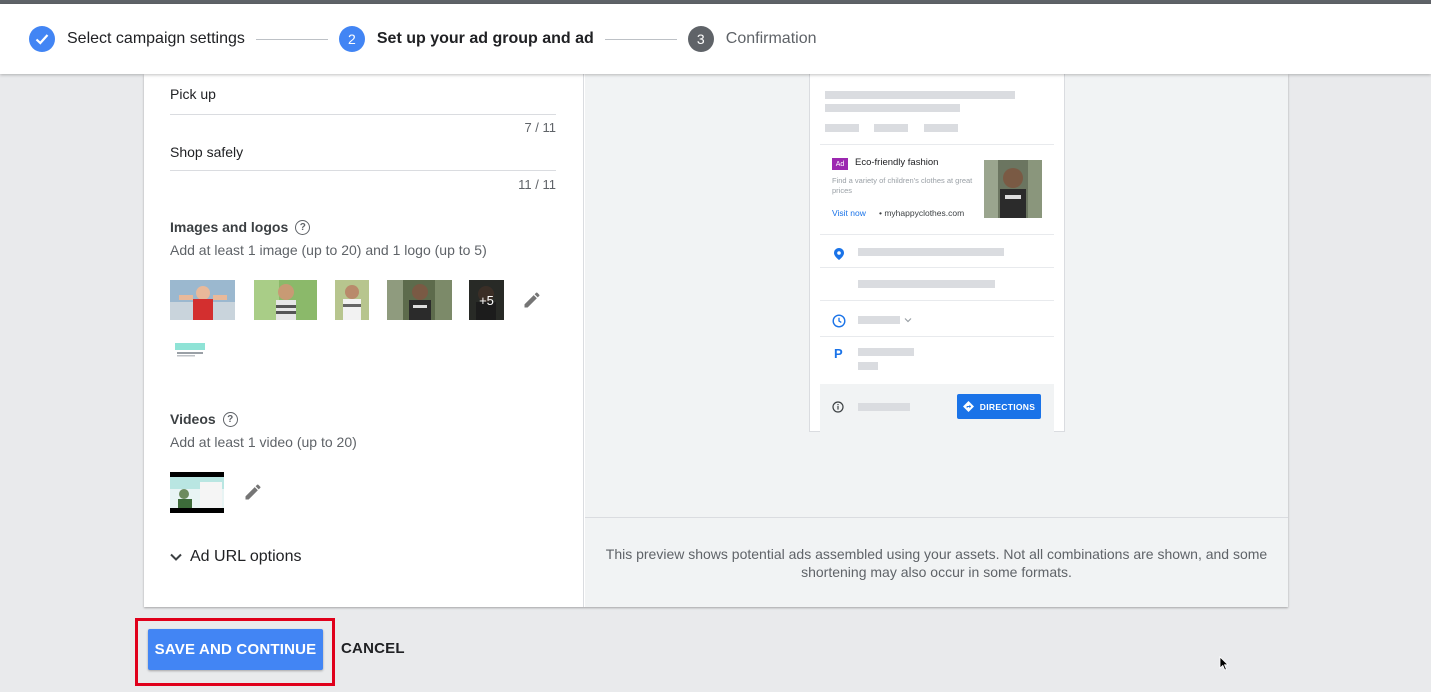 Image resolution: width=1431 pixels, height=692 pixels. What do you see at coordinates (207, 152) in the screenshot?
I see `headline-value: Shop safely` at bounding box center [207, 152].